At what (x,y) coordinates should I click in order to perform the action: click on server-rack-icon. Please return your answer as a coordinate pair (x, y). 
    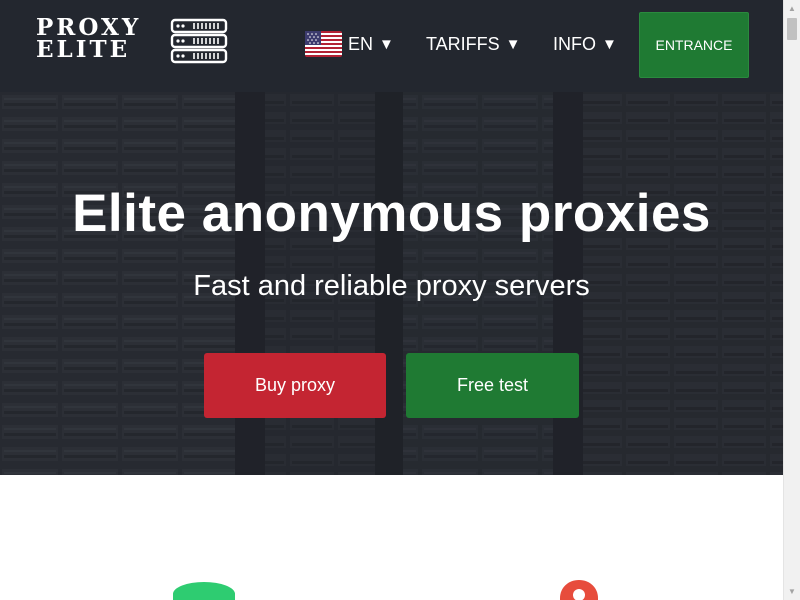
    Looking at the image, I should click on (199, 41).